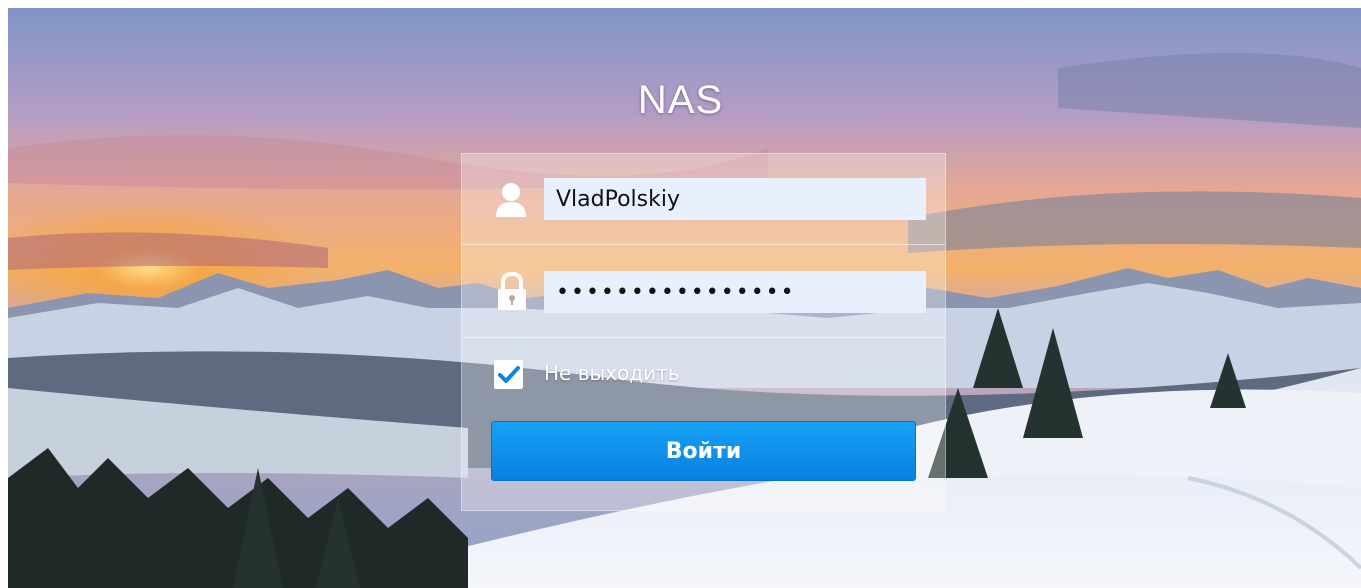  I want to click on username-input, so click(735, 199).